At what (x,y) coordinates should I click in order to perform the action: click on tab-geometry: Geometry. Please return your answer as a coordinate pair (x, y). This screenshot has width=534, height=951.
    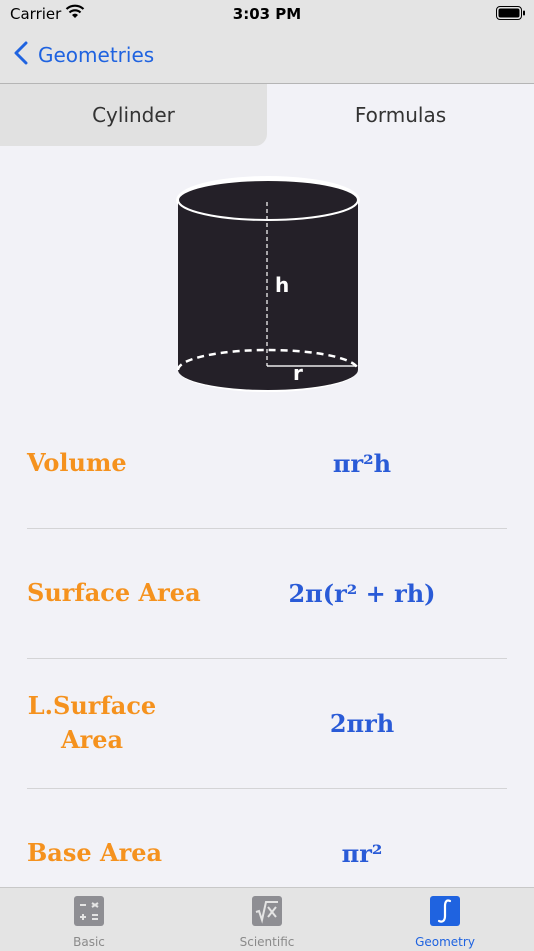
    Looking at the image, I should click on (445, 919).